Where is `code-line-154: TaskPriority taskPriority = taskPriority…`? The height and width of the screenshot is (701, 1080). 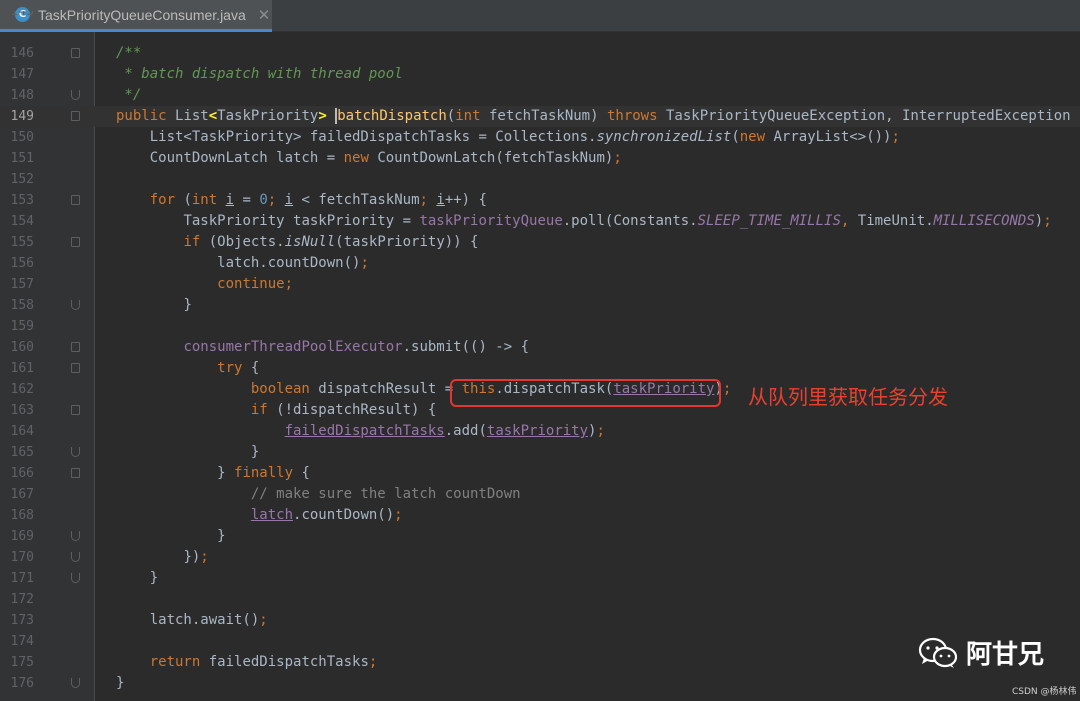 code-line-154: TaskPriority taskPriority = taskPriority… is located at coordinates (617, 221).